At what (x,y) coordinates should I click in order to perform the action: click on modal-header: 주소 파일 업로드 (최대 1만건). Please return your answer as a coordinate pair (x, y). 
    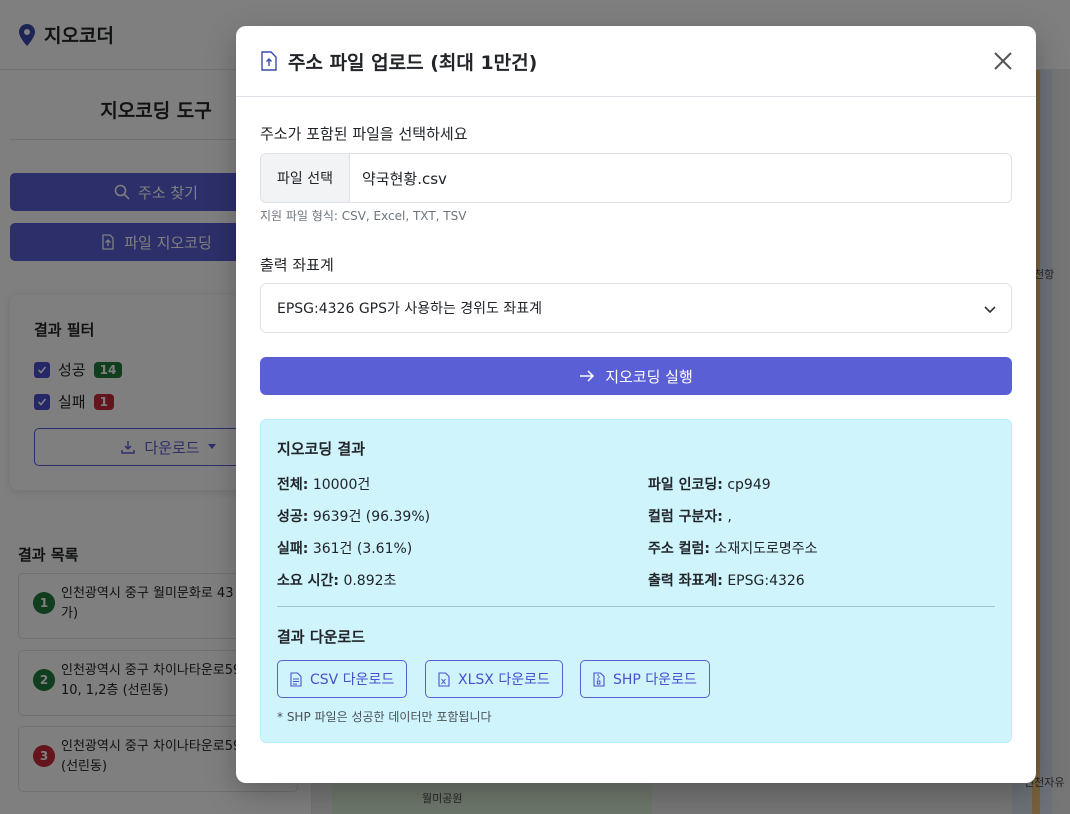
    Looking at the image, I should click on (636, 61).